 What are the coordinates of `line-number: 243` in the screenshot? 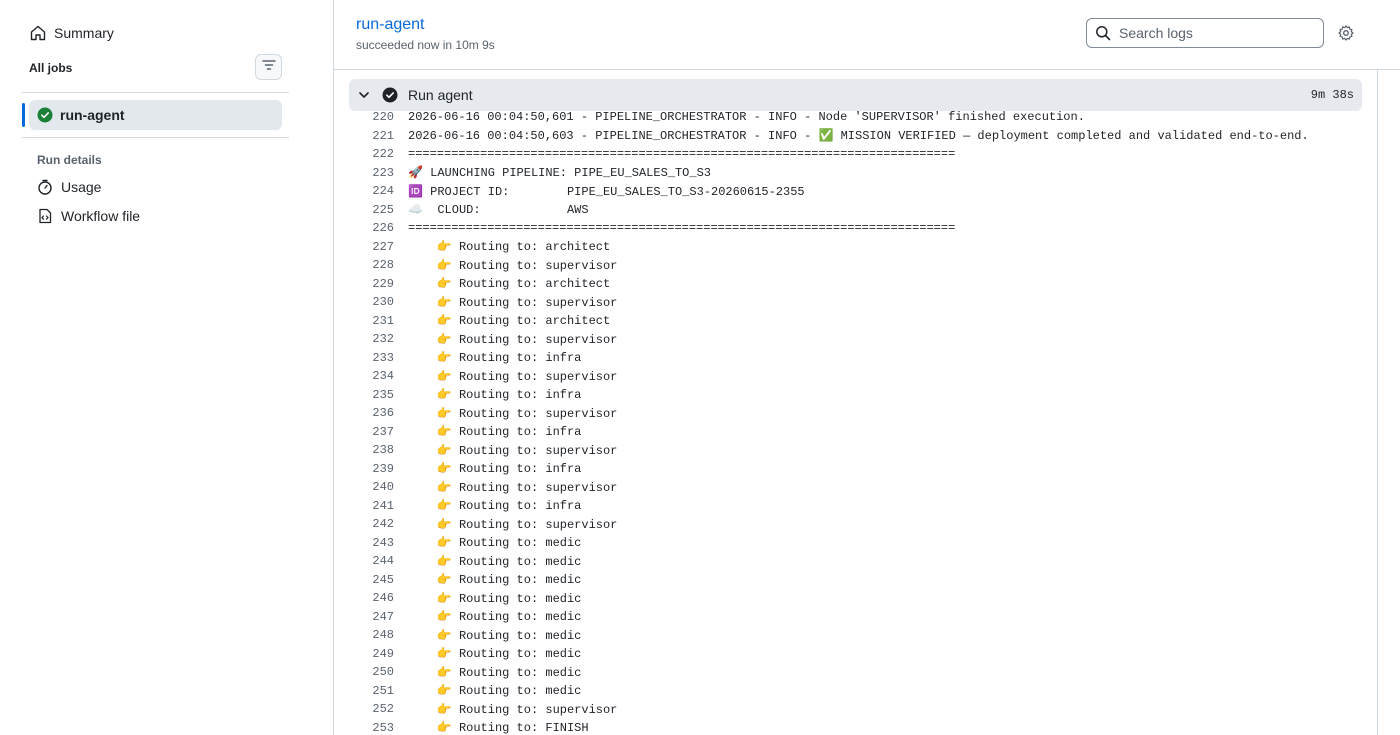 It's located at (364, 543).